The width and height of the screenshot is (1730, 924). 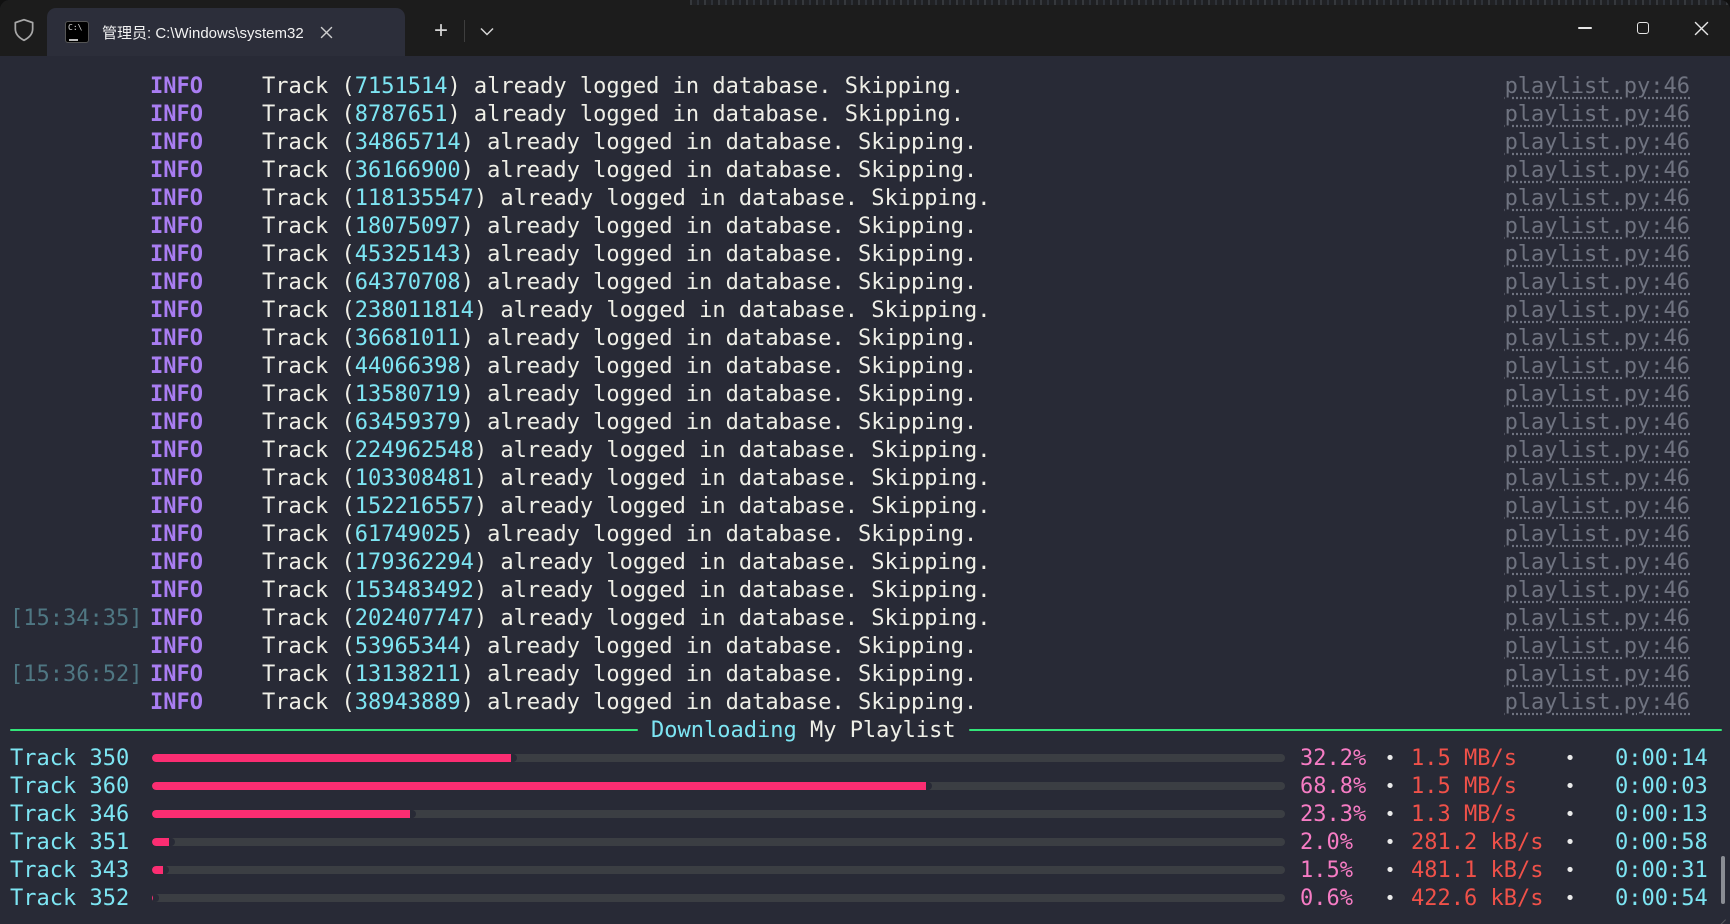 What do you see at coordinates (407, 142) in the screenshot?
I see `track-id: 34865714` at bounding box center [407, 142].